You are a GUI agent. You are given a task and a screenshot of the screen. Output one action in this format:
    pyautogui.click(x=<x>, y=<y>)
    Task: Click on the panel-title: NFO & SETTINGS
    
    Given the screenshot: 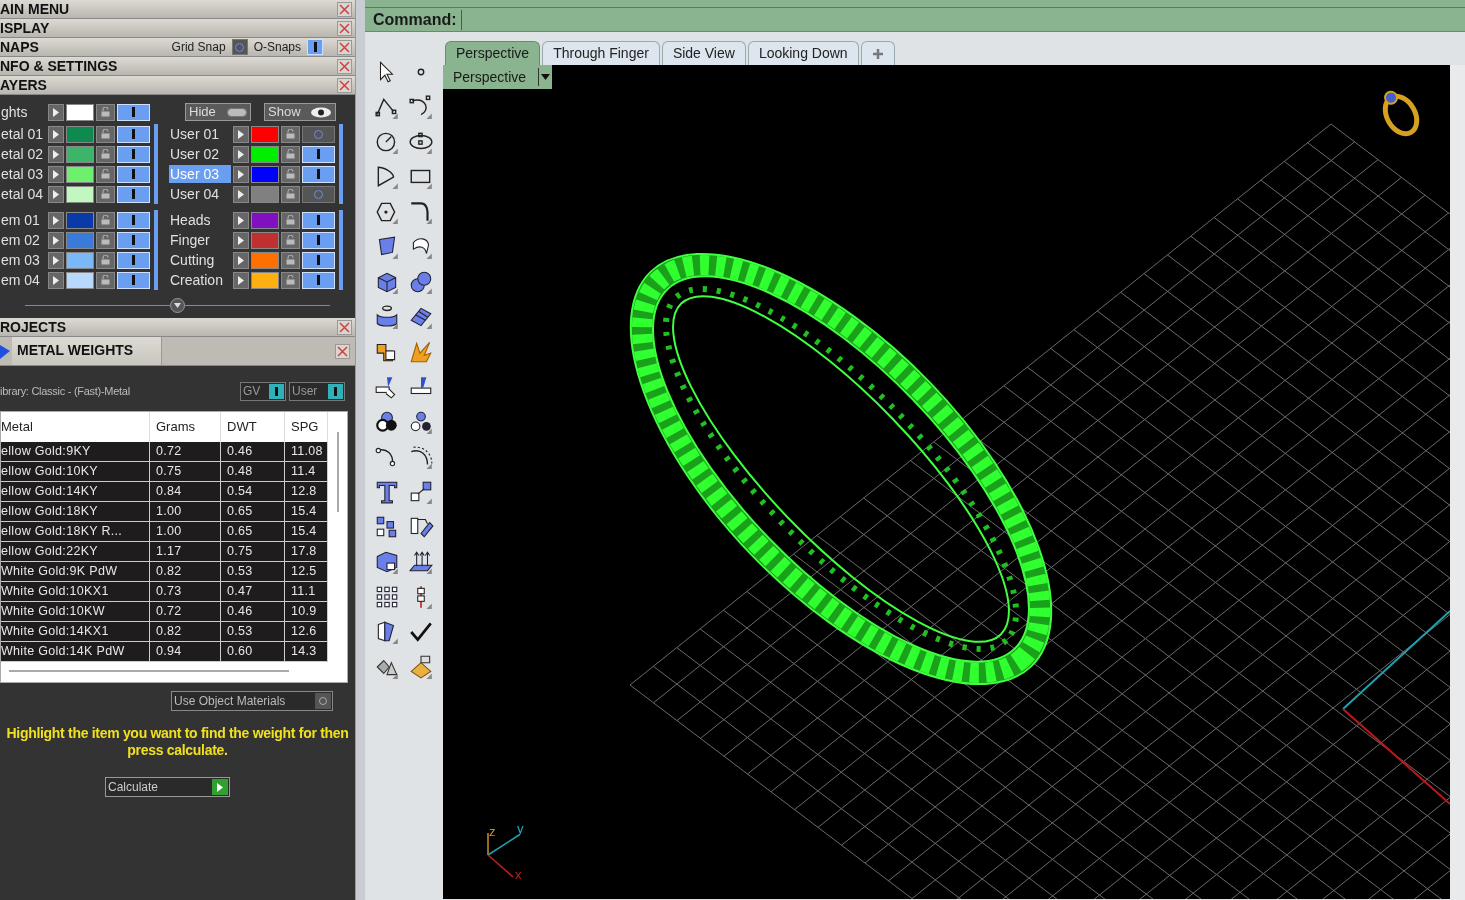 What is the action you would take?
    pyautogui.click(x=59, y=66)
    